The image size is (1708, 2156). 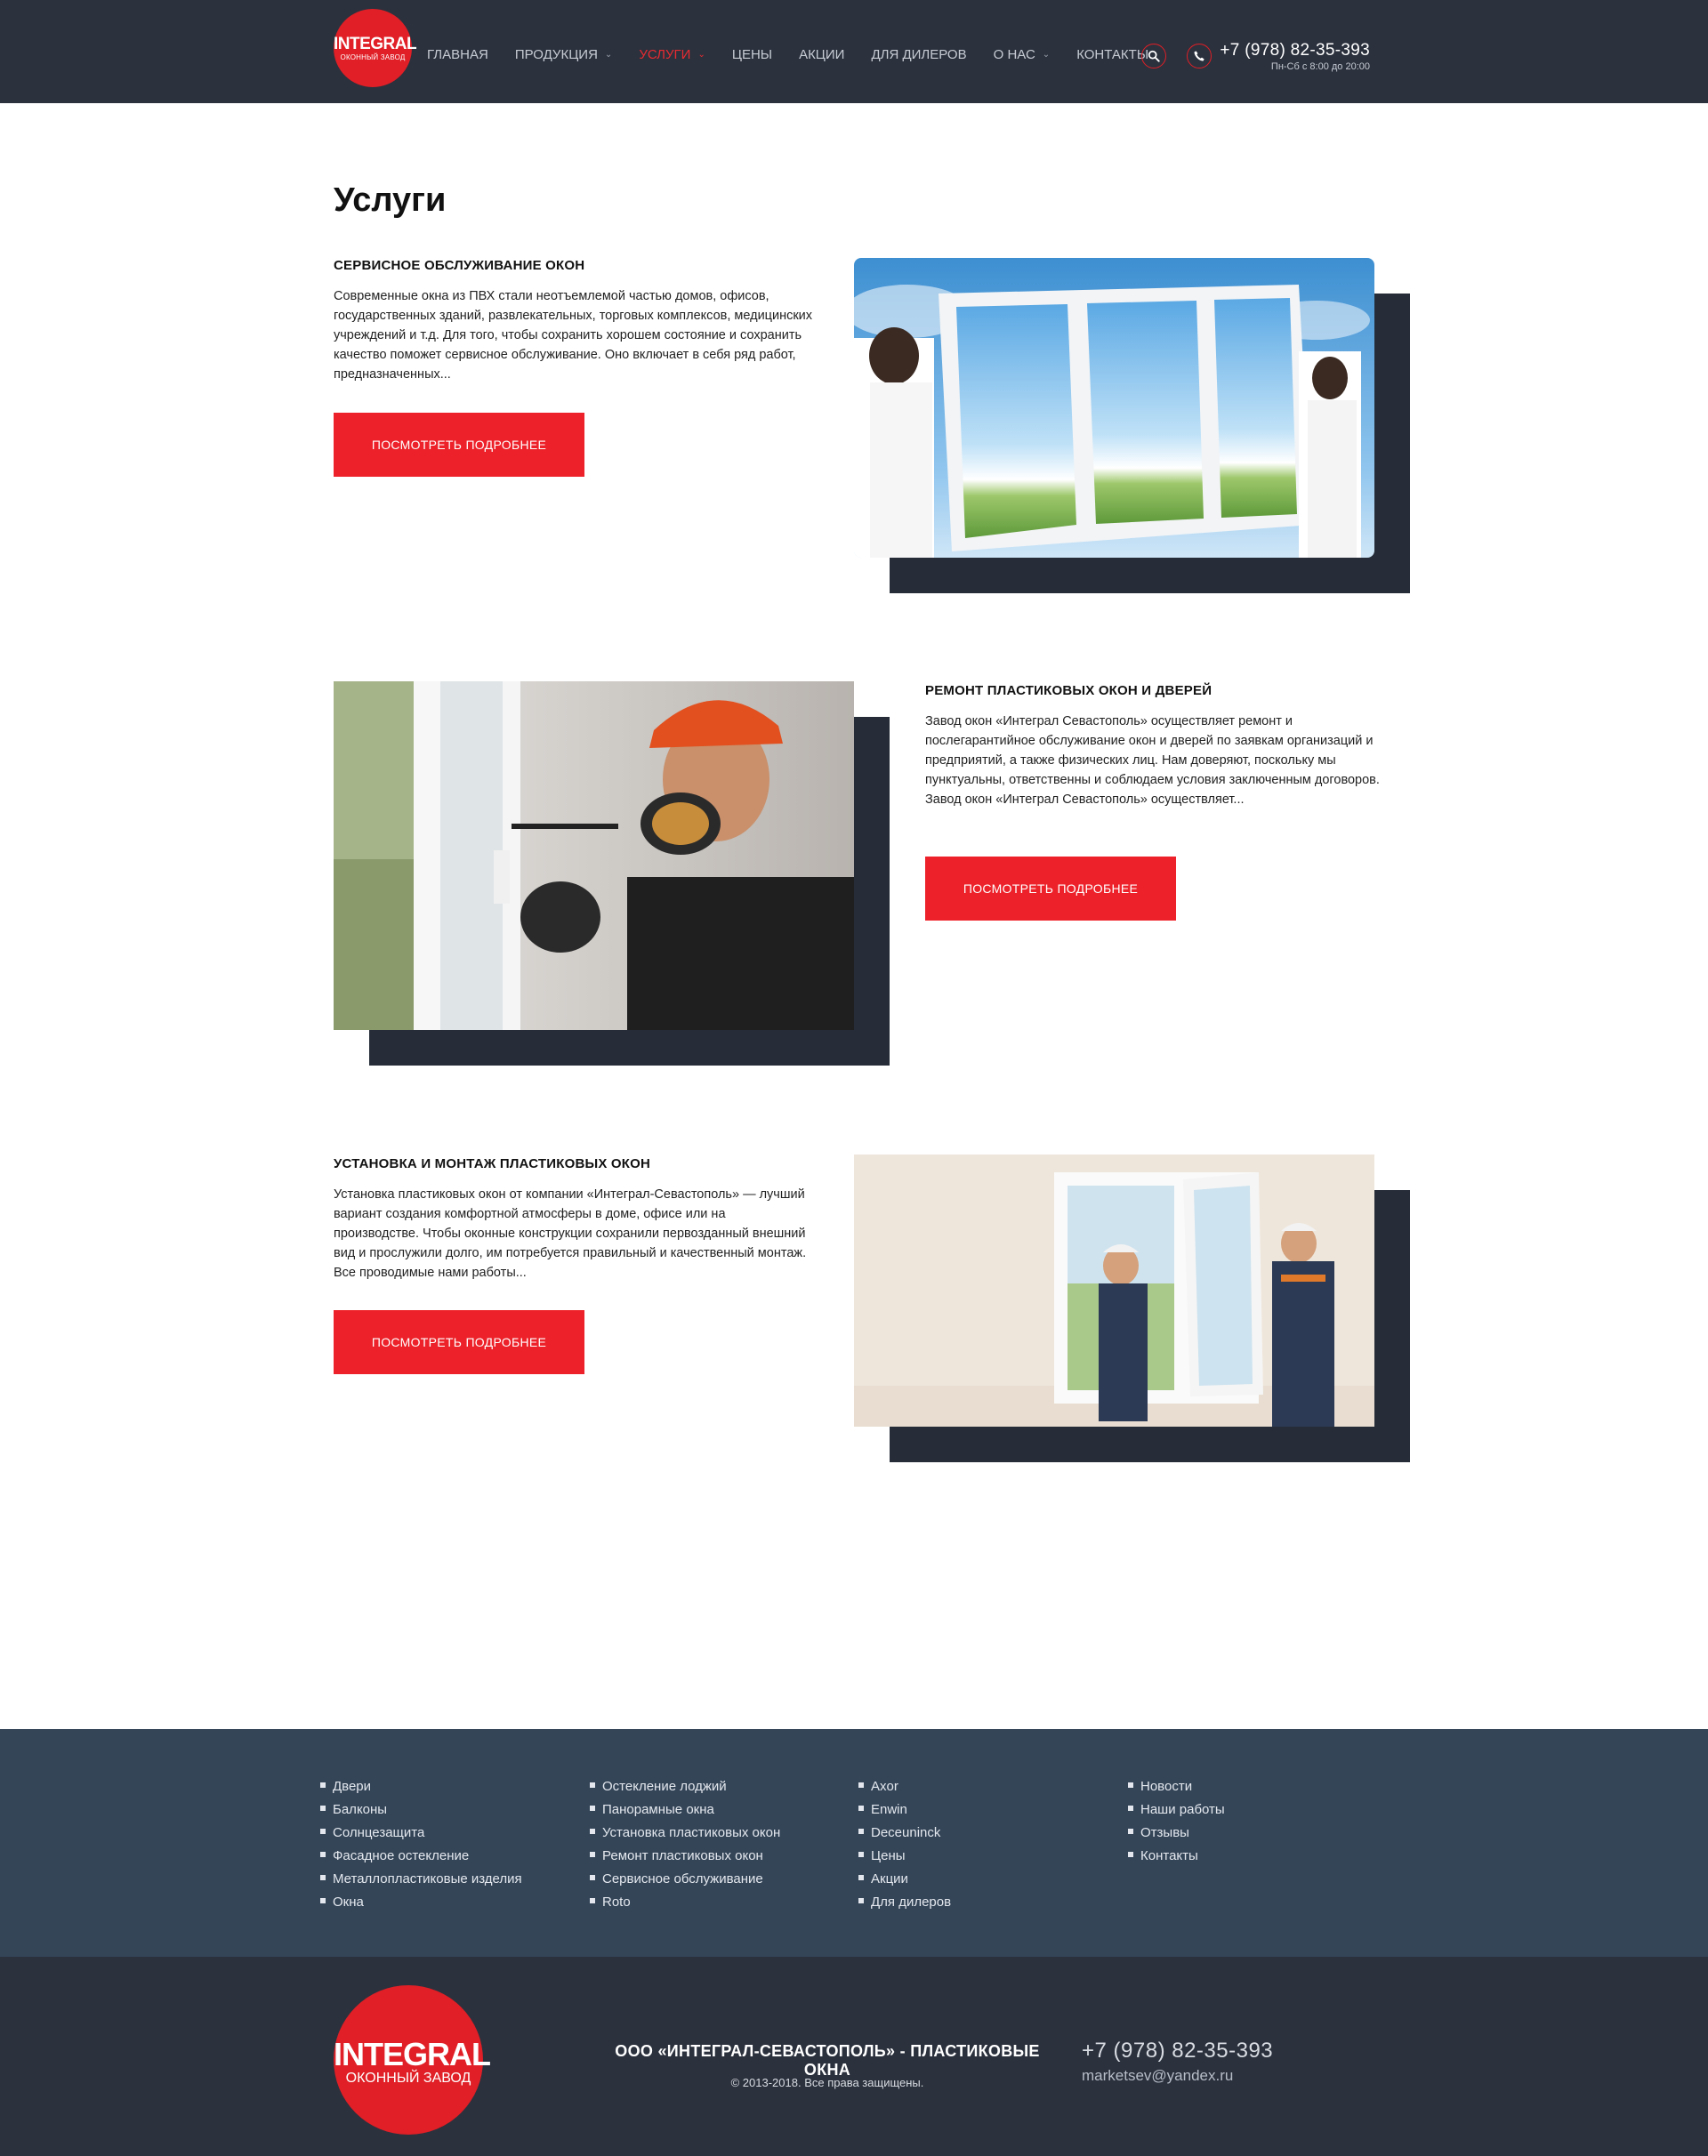 What do you see at coordinates (904, 1834) in the screenshot?
I see `footer-link: Deceuninck` at bounding box center [904, 1834].